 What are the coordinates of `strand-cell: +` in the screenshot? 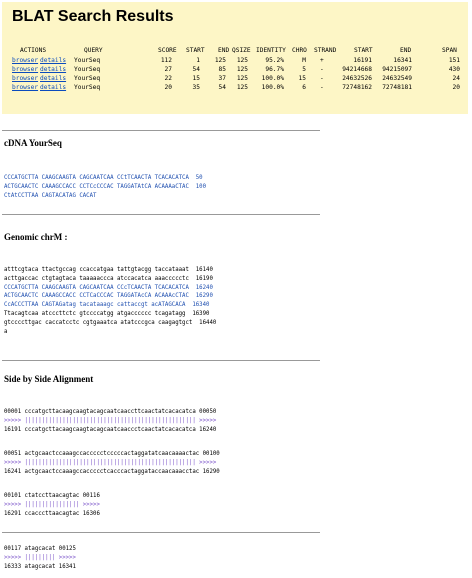 It's located at (322, 60).